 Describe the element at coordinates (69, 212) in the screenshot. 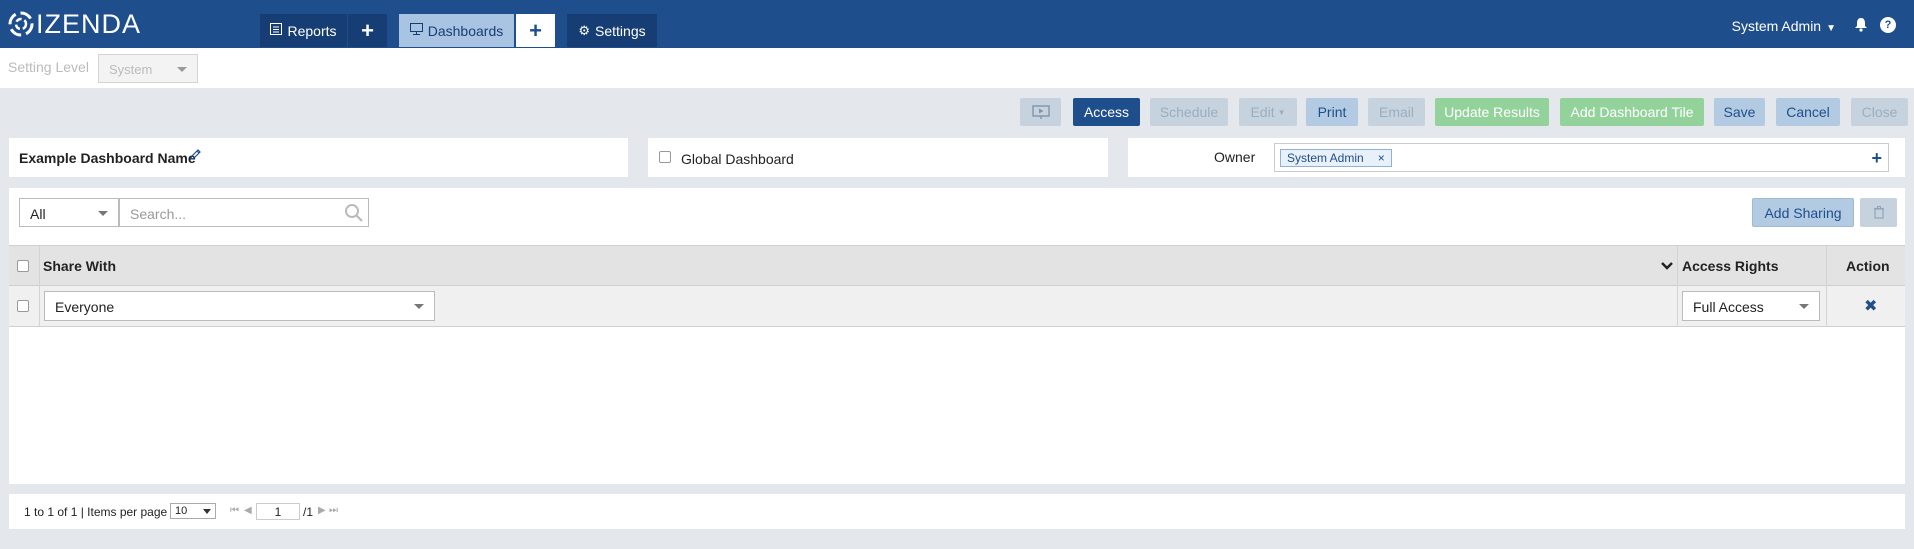

I see `sharing-filter-select: All` at that location.